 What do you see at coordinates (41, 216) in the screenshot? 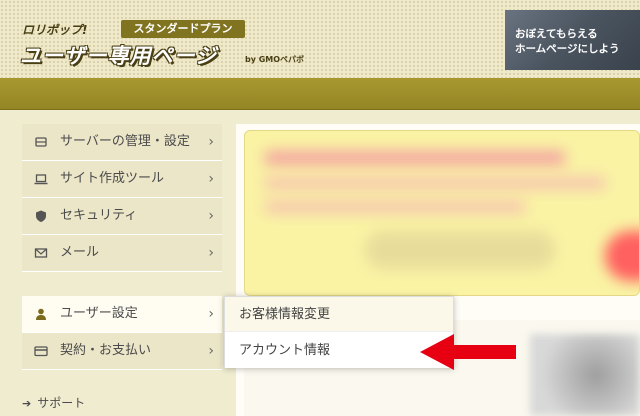
I see `shield-icon` at bounding box center [41, 216].